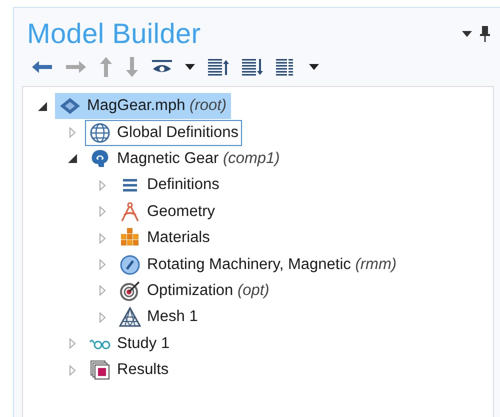  Describe the element at coordinates (42, 67) in the screenshot. I see `back-arrow-icon` at that location.